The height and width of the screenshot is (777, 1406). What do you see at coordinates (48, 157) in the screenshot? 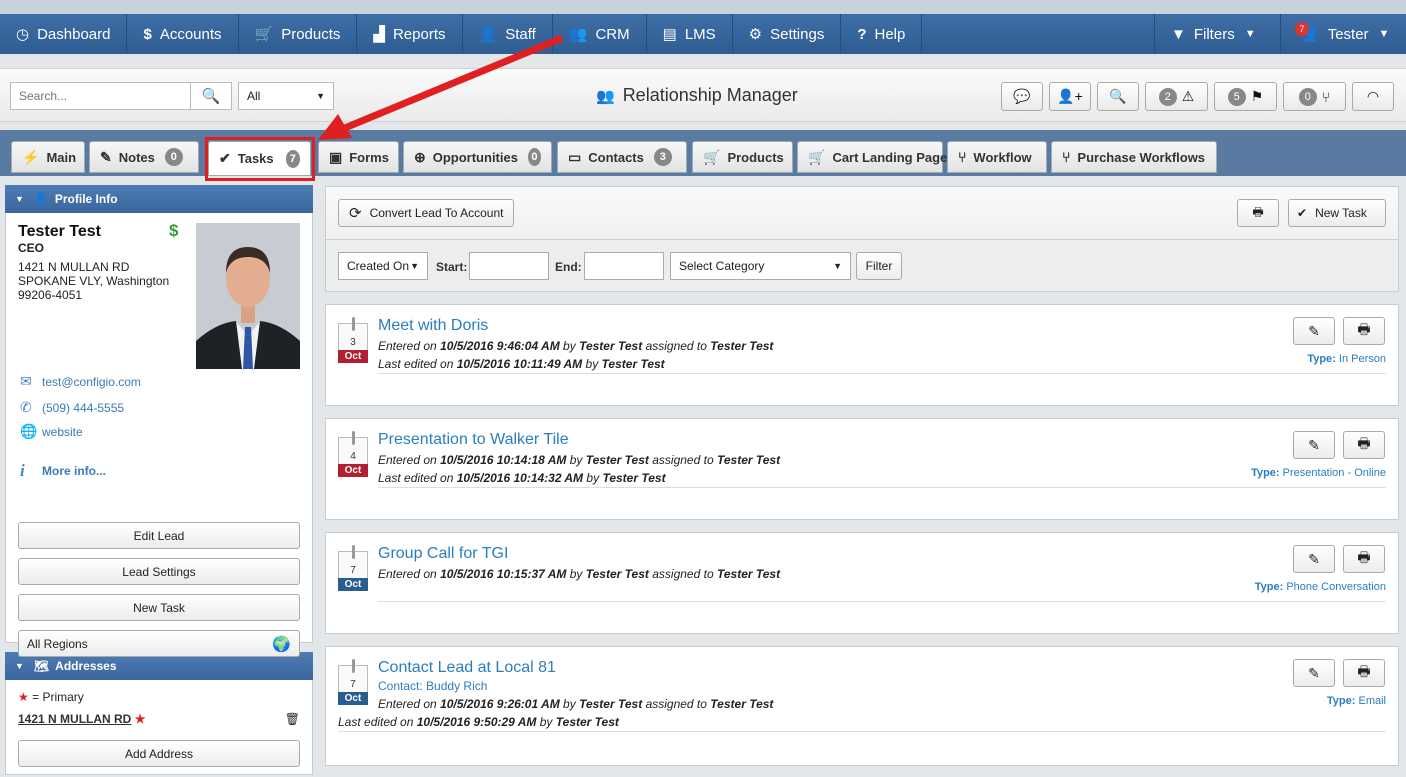
I see `tab-main: ⚡ Main` at bounding box center [48, 157].